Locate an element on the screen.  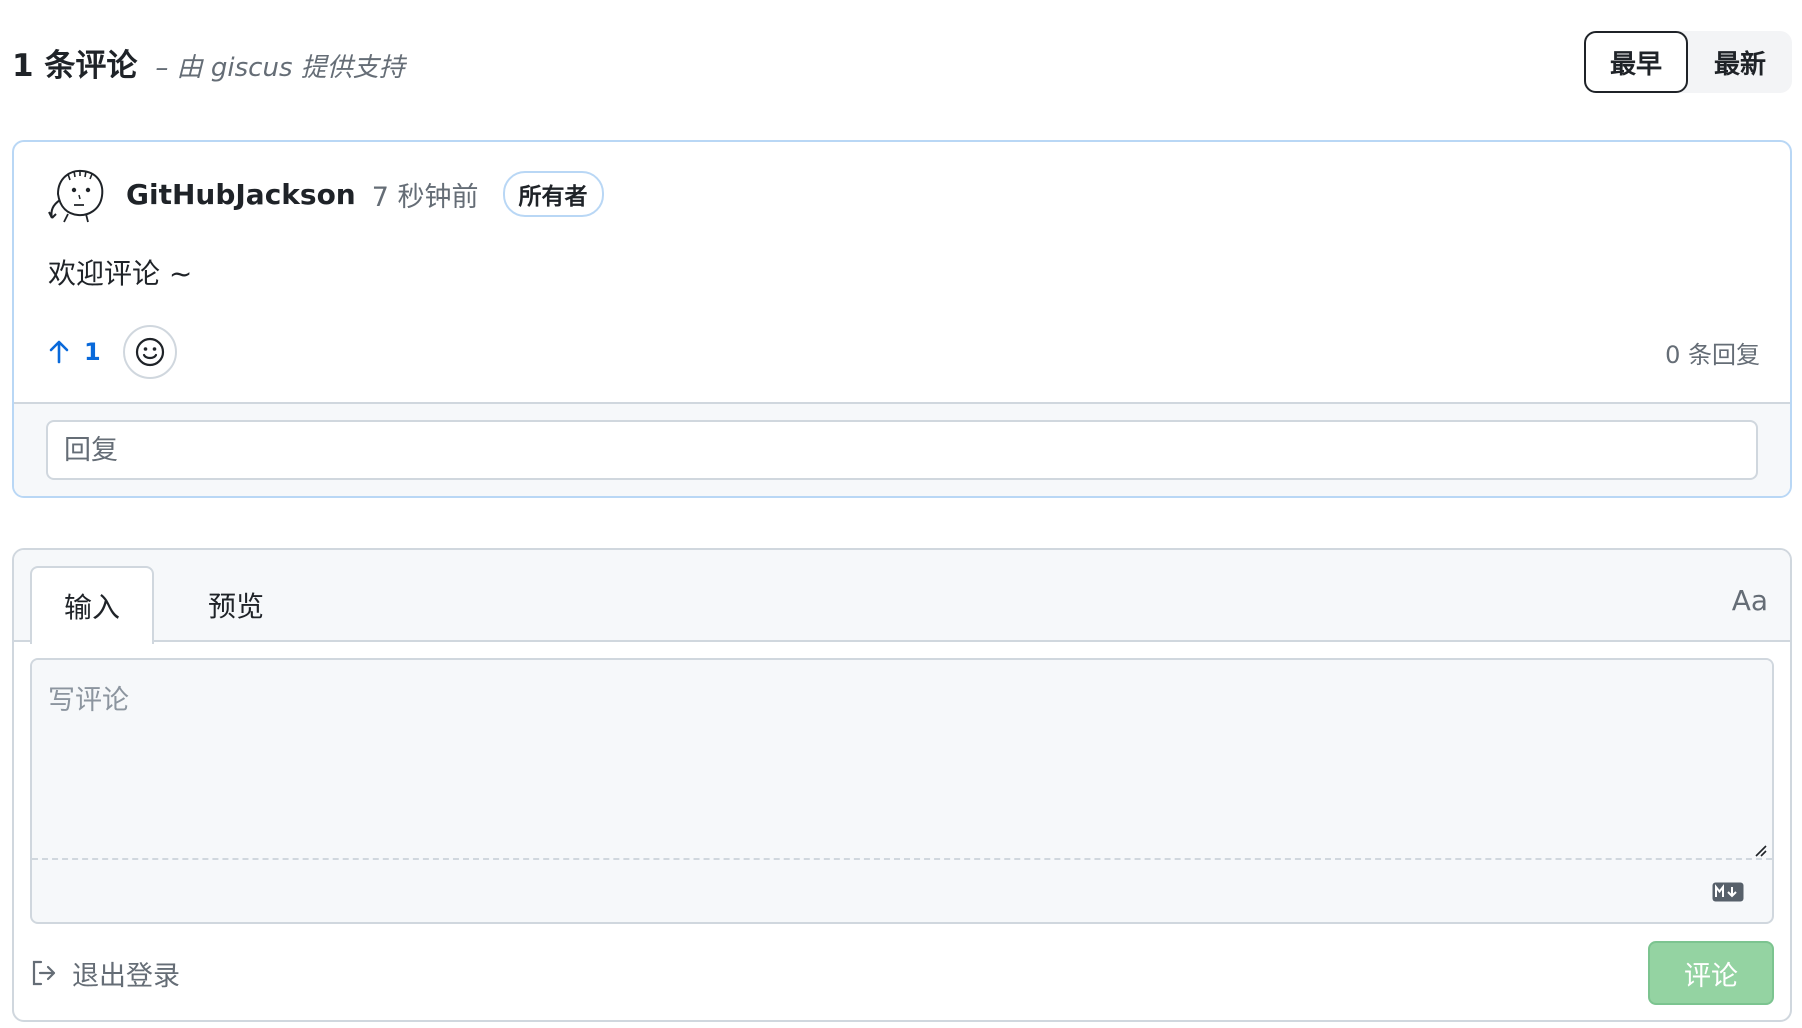
editor-tab-bar: 输入 预览 Aa is located at coordinates (902, 597).